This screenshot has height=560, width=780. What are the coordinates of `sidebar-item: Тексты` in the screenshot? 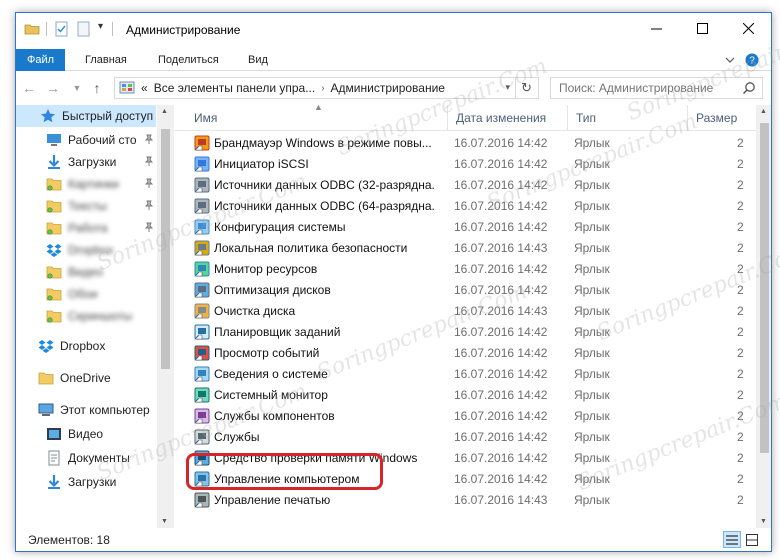 It's located at (86, 206).